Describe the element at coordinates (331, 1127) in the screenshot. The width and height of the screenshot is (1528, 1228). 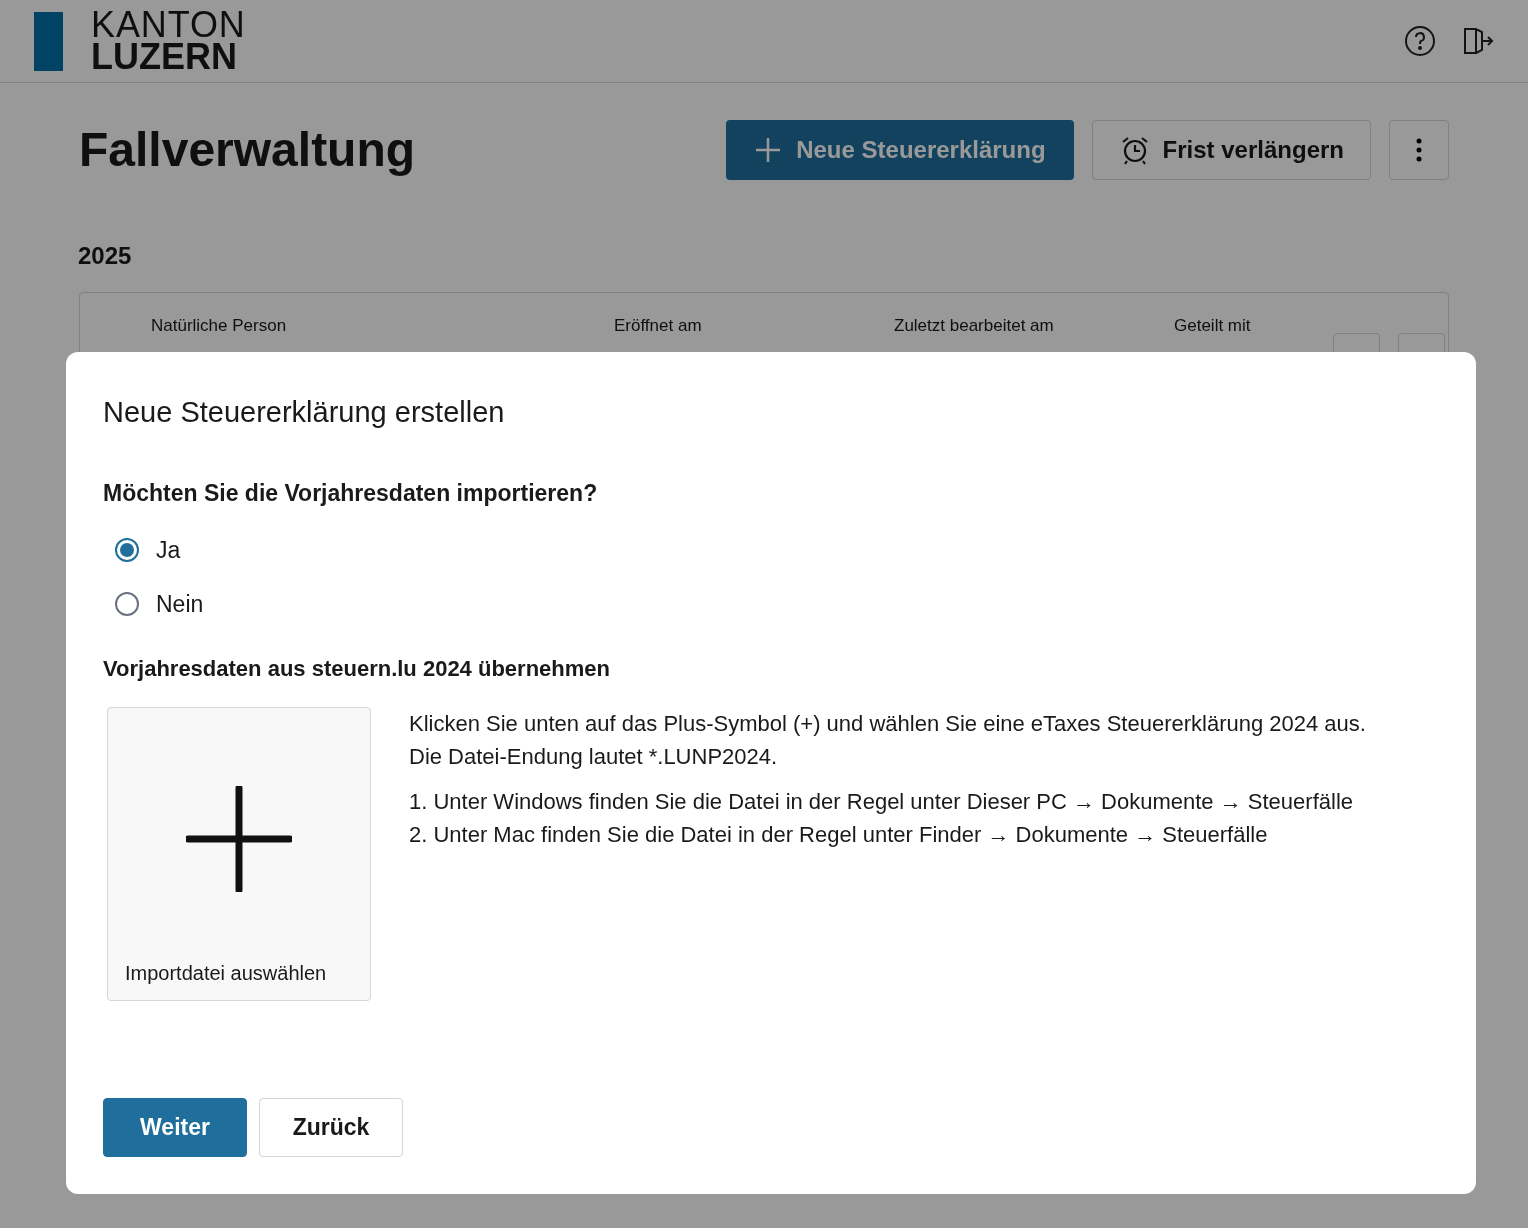
I see `back-button: Zurück` at that location.